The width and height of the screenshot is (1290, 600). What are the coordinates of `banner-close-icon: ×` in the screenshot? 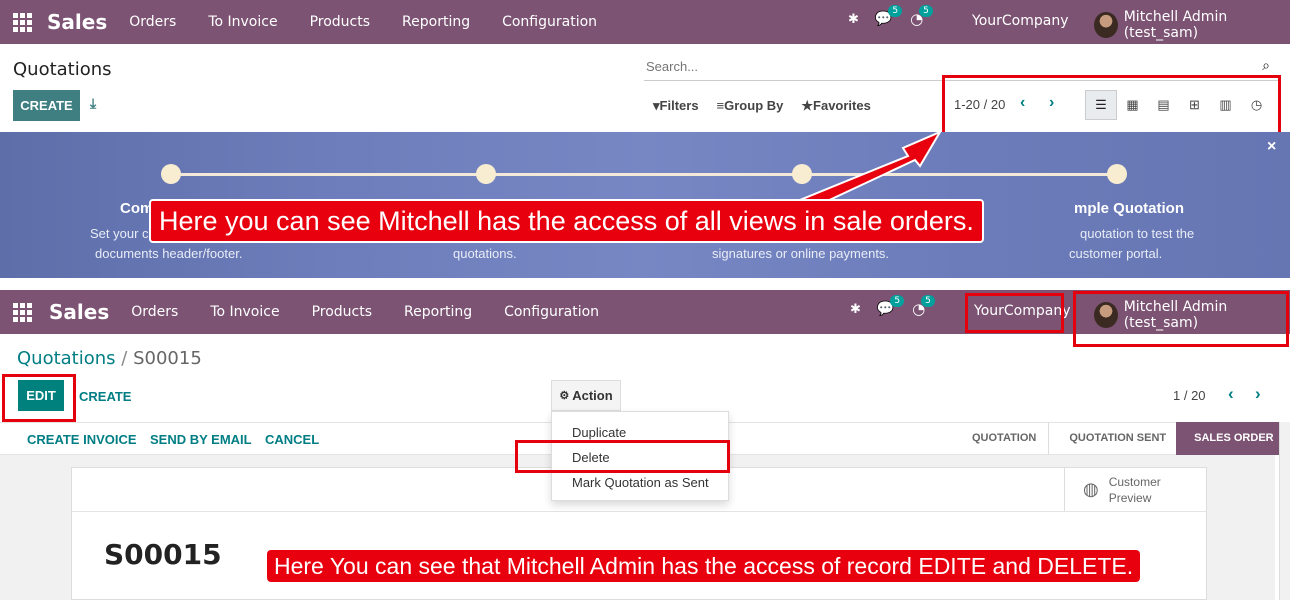 It's located at (1271, 147).